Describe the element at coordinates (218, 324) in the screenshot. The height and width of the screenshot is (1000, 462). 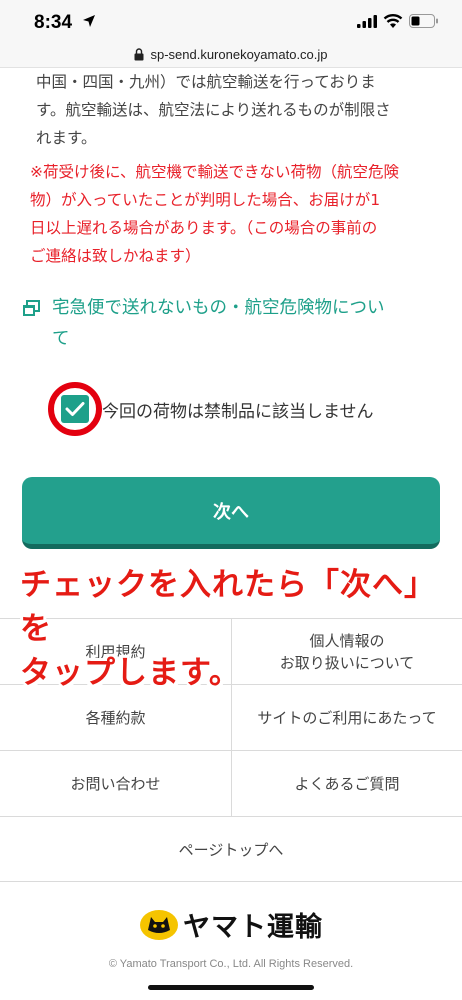
I see `prohibited-items-link-text: 宅急便で送れないもの・航空危険物につい て` at that location.